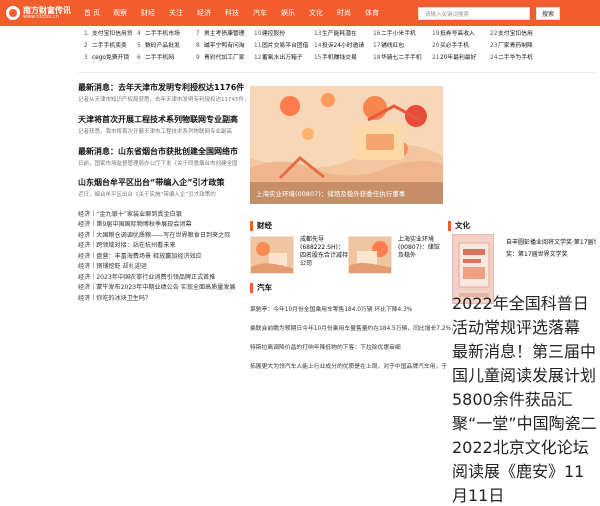 The height and width of the screenshot is (506, 600). Describe the element at coordinates (353, 329) in the screenshot. I see `list-item: 乘联会前瞻为预期日今年10月份乘用车量售量约在184.5万辆，同比增长7.2%，` at that location.